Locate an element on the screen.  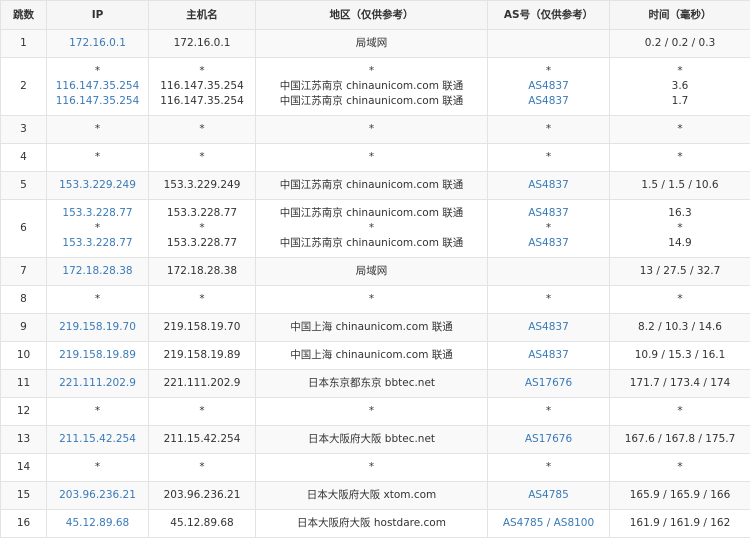
cell-host: 172.16.0.1 is located at coordinates (202, 44).